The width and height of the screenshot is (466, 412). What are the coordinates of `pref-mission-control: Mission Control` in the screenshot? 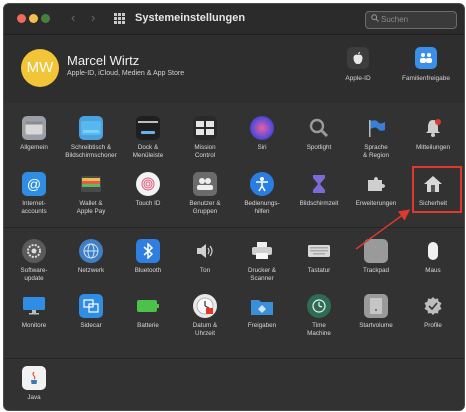 It's located at (205, 144).